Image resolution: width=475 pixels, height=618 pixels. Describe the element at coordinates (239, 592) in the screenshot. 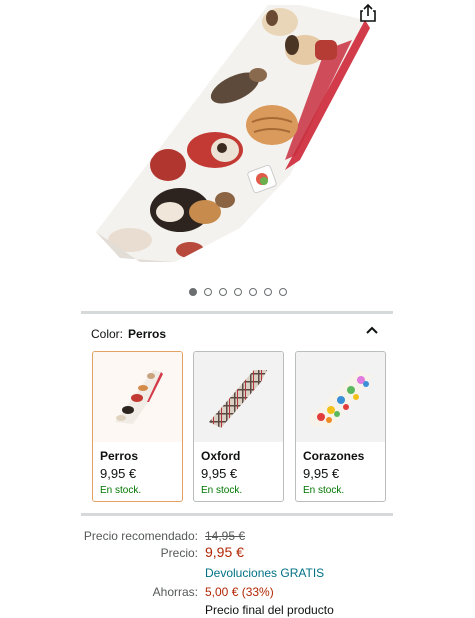

I see `savings-value: 5,00 € (33%)` at that location.